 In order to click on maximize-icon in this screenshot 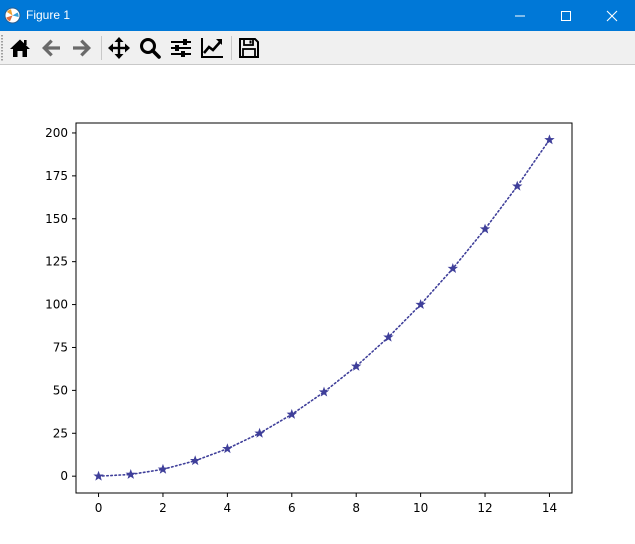, I will do `click(566, 16)`.